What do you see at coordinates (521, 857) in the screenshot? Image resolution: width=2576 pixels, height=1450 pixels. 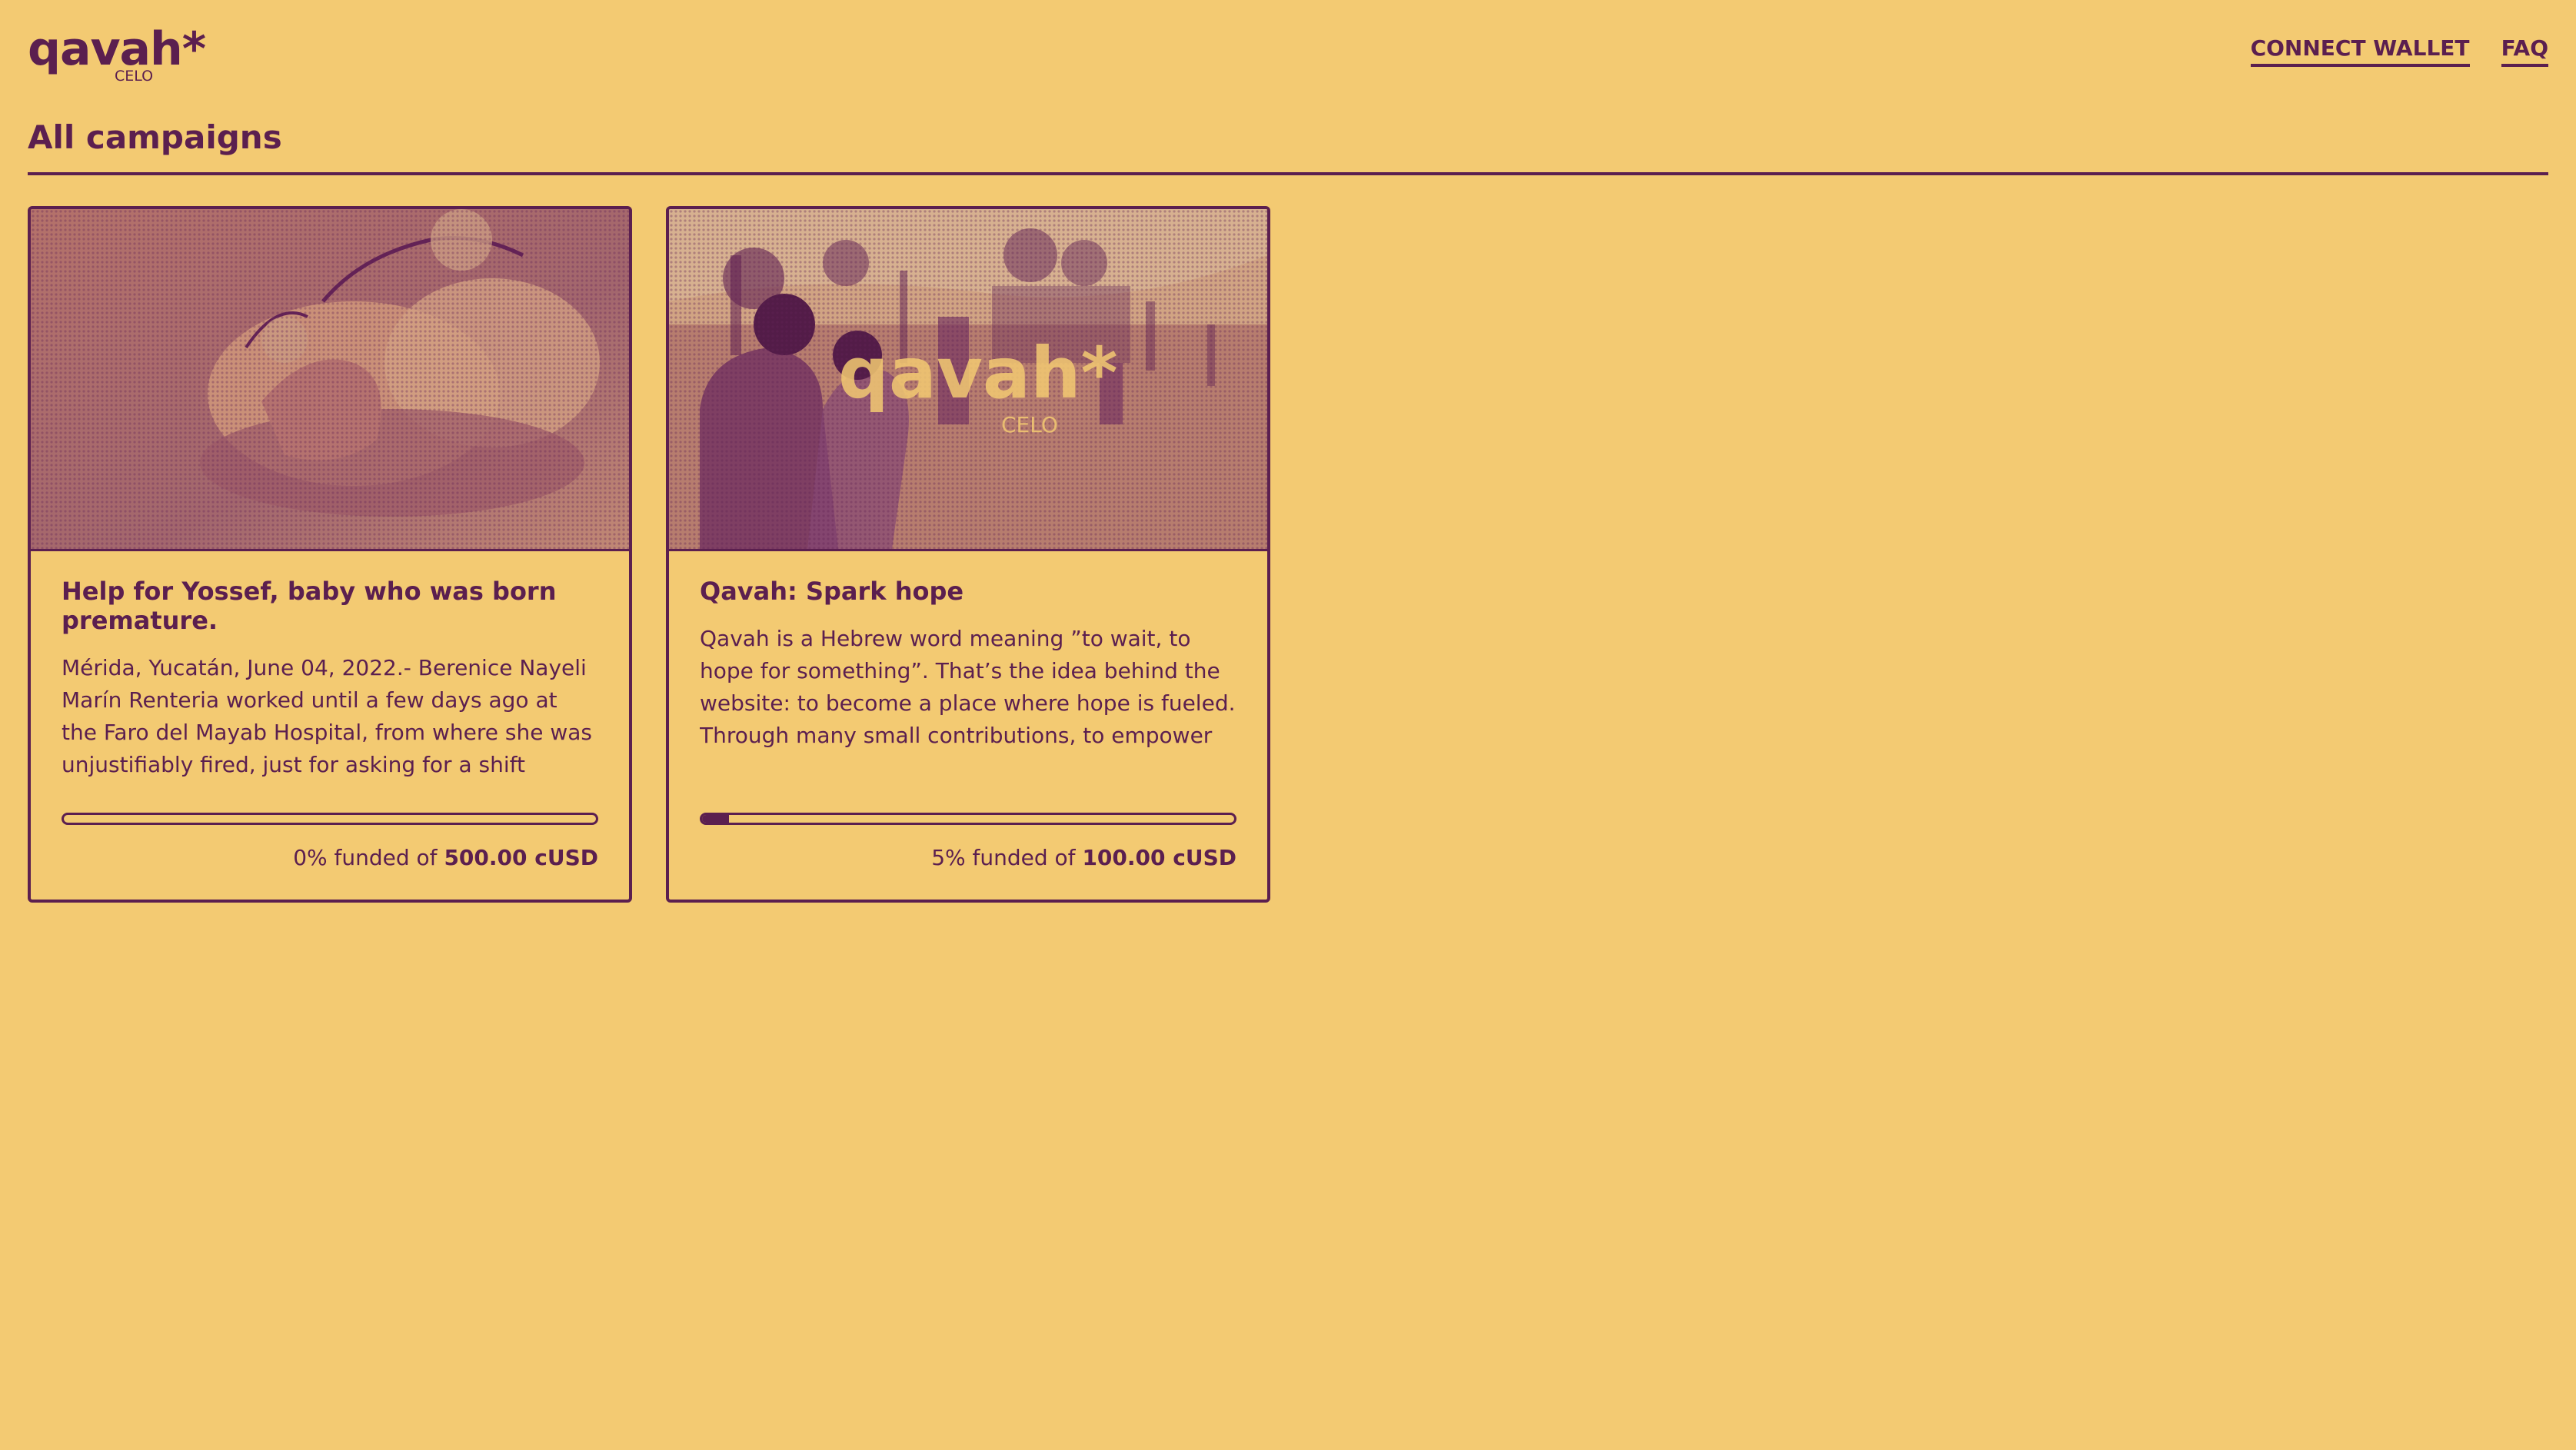 I see `funding-goal: 500.00 cUSD` at bounding box center [521, 857].